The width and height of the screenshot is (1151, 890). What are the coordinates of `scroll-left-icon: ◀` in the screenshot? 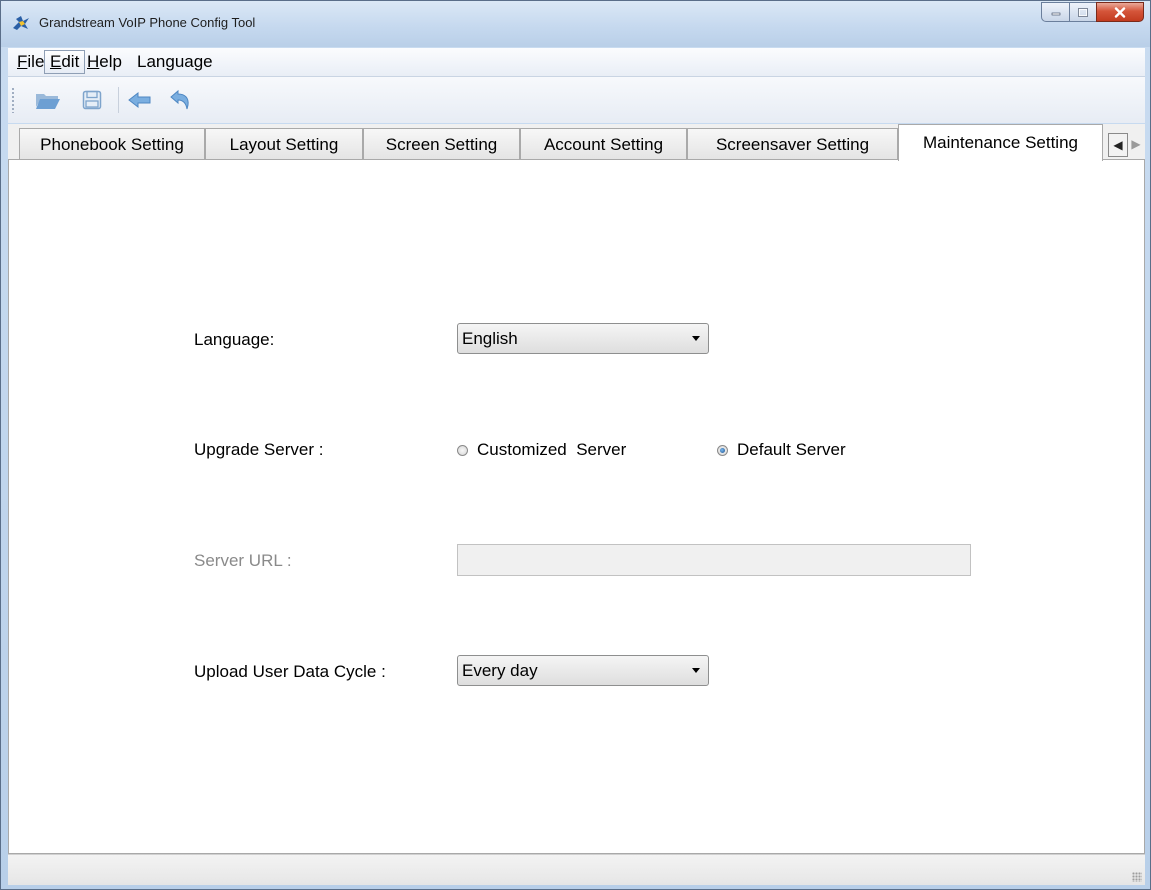 It's located at (1118, 145).